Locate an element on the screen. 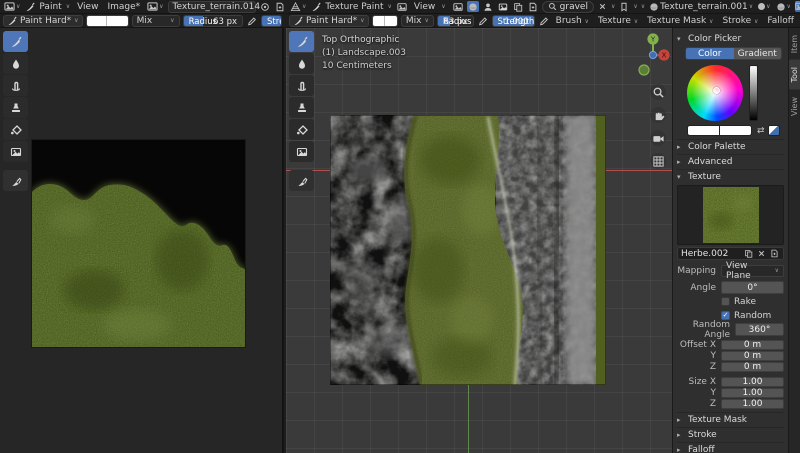 The height and width of the screenshot is (453, 800). panel-advanced: ▸ Advanced is located at coordinates (730, 161).